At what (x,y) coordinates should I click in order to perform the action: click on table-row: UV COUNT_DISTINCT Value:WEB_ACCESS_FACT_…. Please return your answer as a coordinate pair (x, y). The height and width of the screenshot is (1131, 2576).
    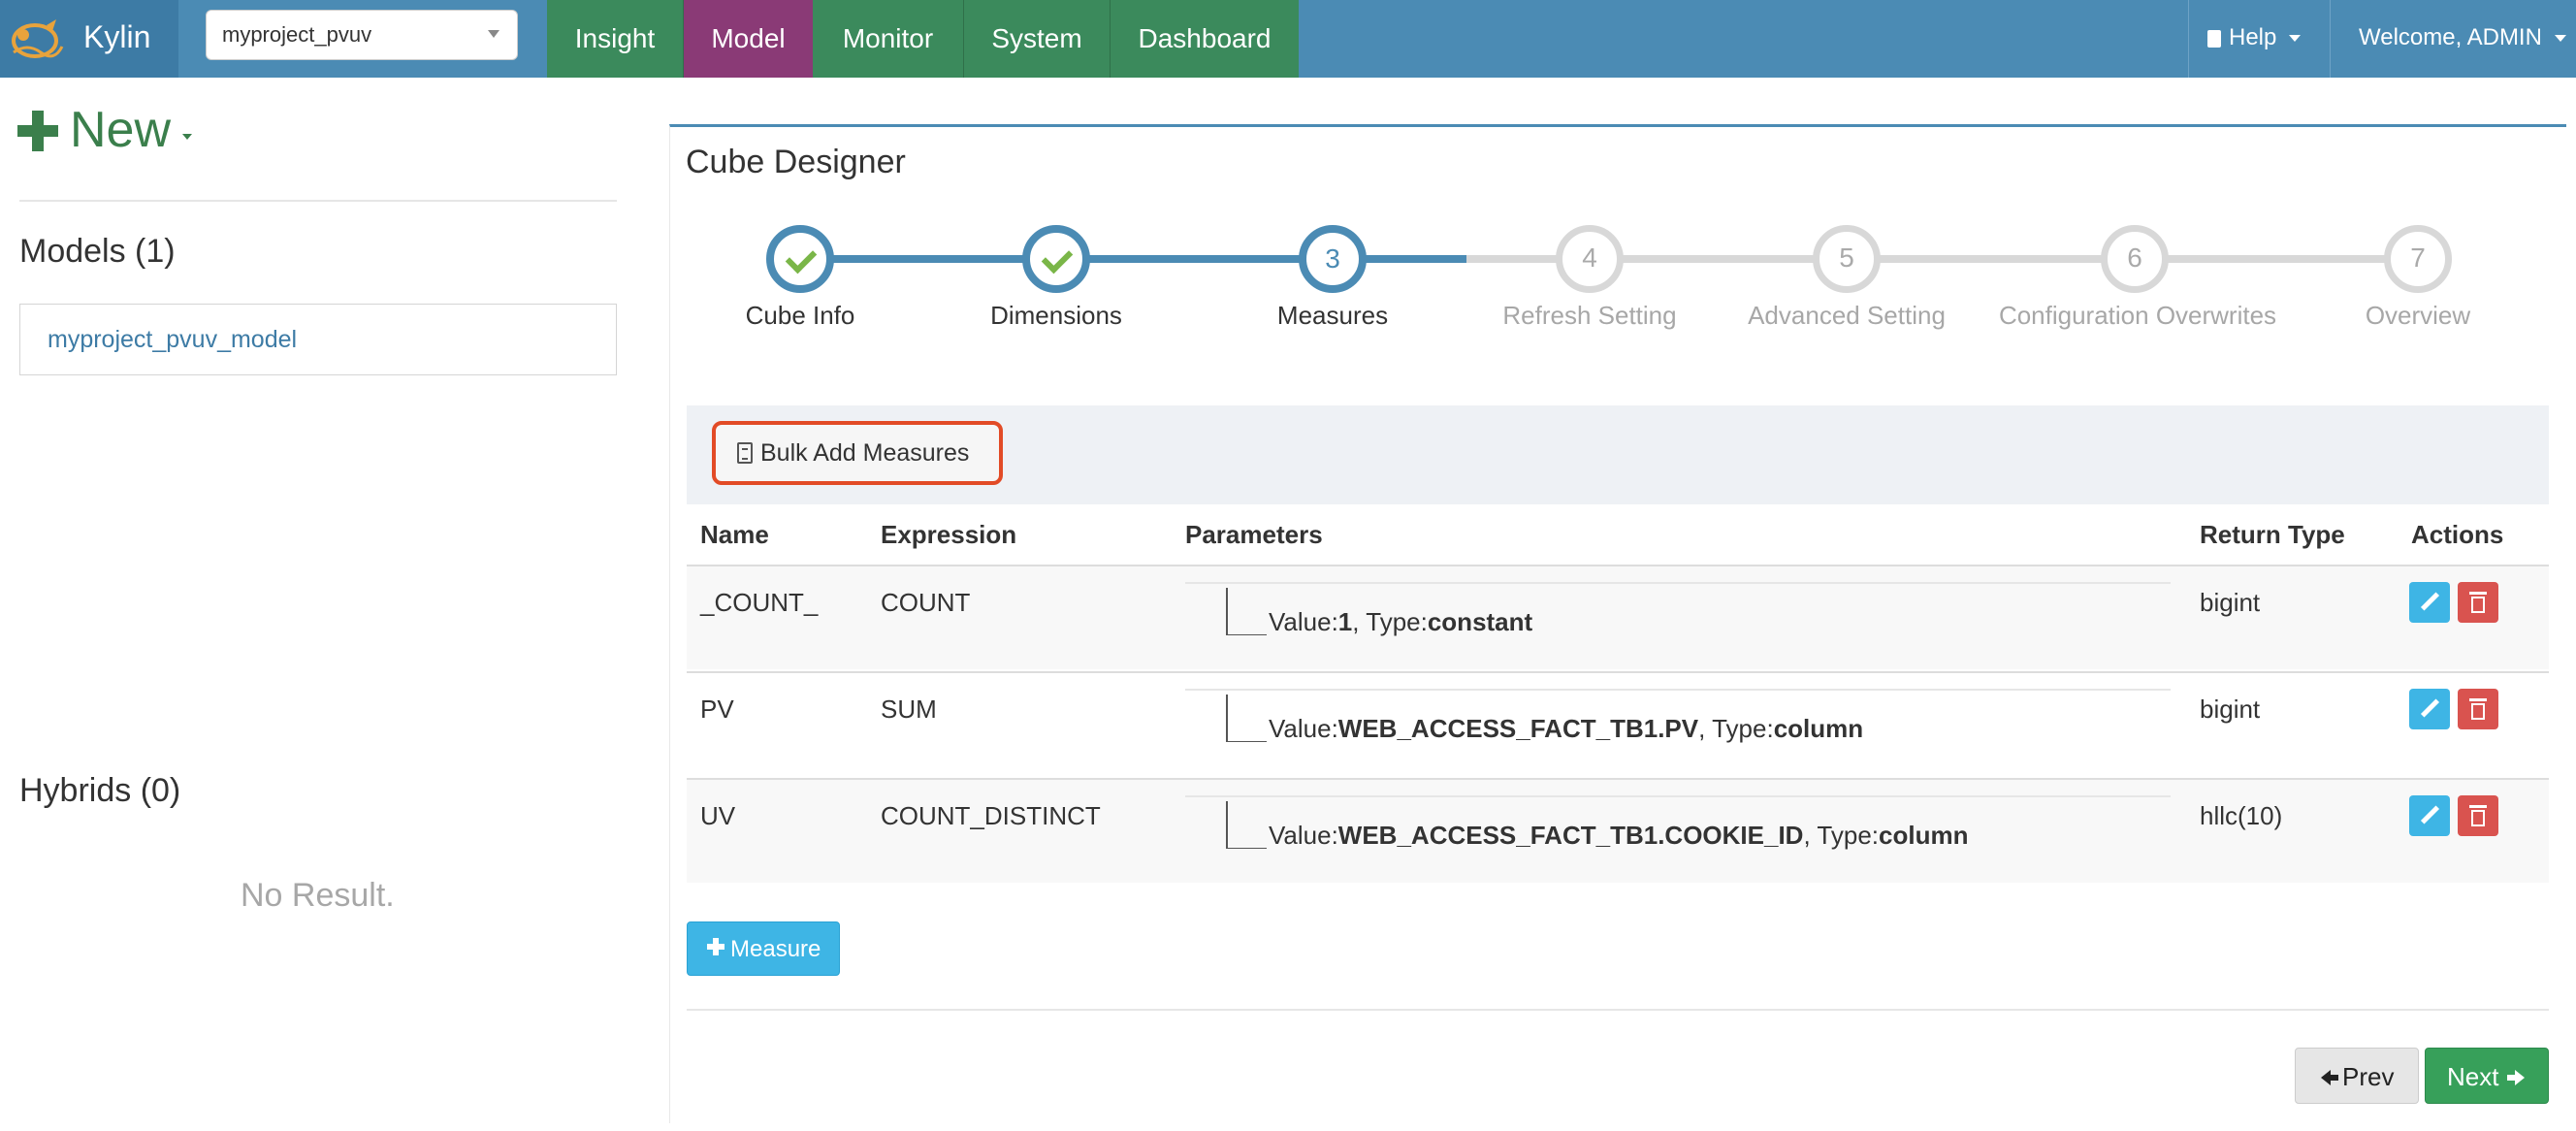
    Looking at the image, I should click on (1618, 830).